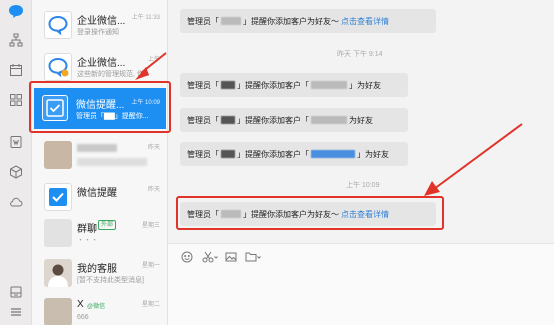 The width and height of the screenshot is (554, 325). I want to click on messages-icon, so click(16, 11).